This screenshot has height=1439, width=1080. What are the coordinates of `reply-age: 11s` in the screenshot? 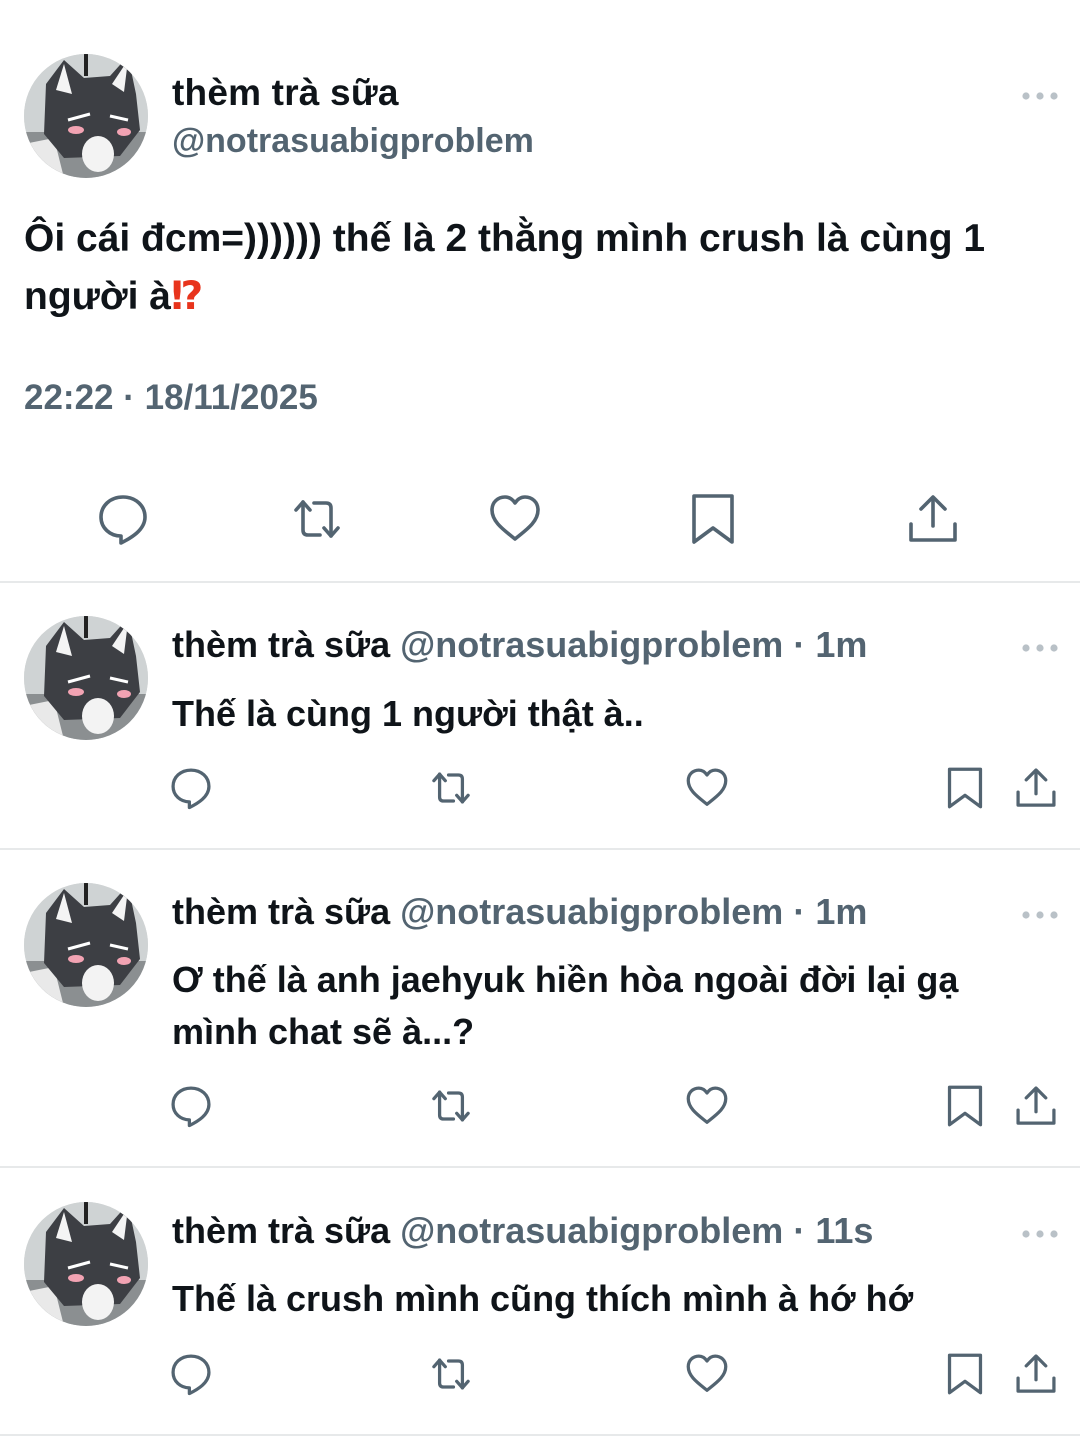 It's located at (844, 1230).